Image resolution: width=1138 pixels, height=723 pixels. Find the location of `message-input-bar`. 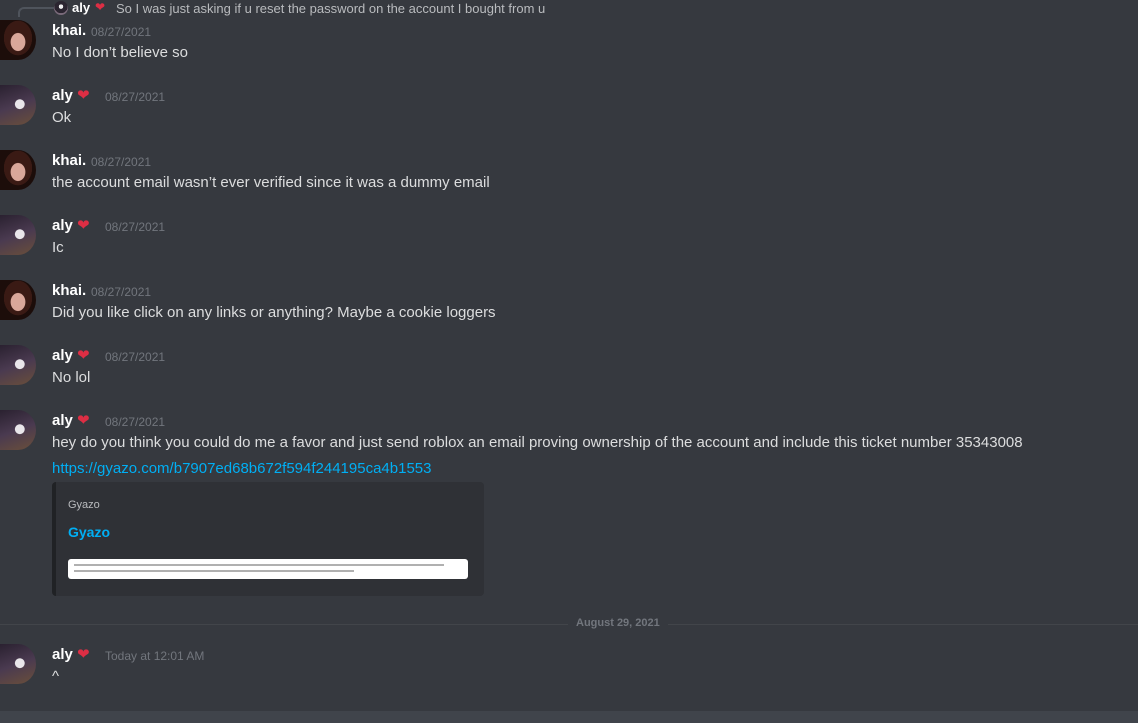

message-input-bar is located at coordinates (569, 717).